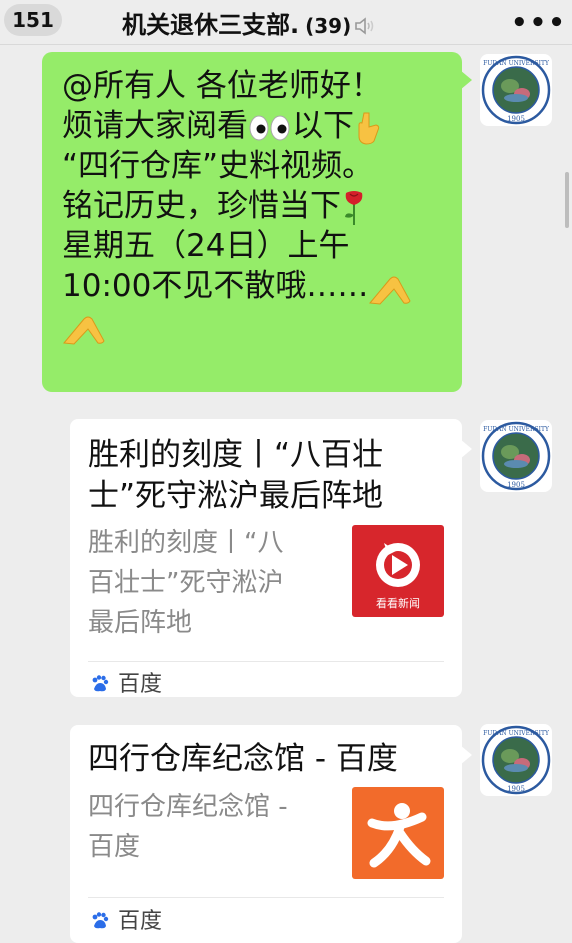  I want to click on pointing-down-hand-icon, so click(369, 128).